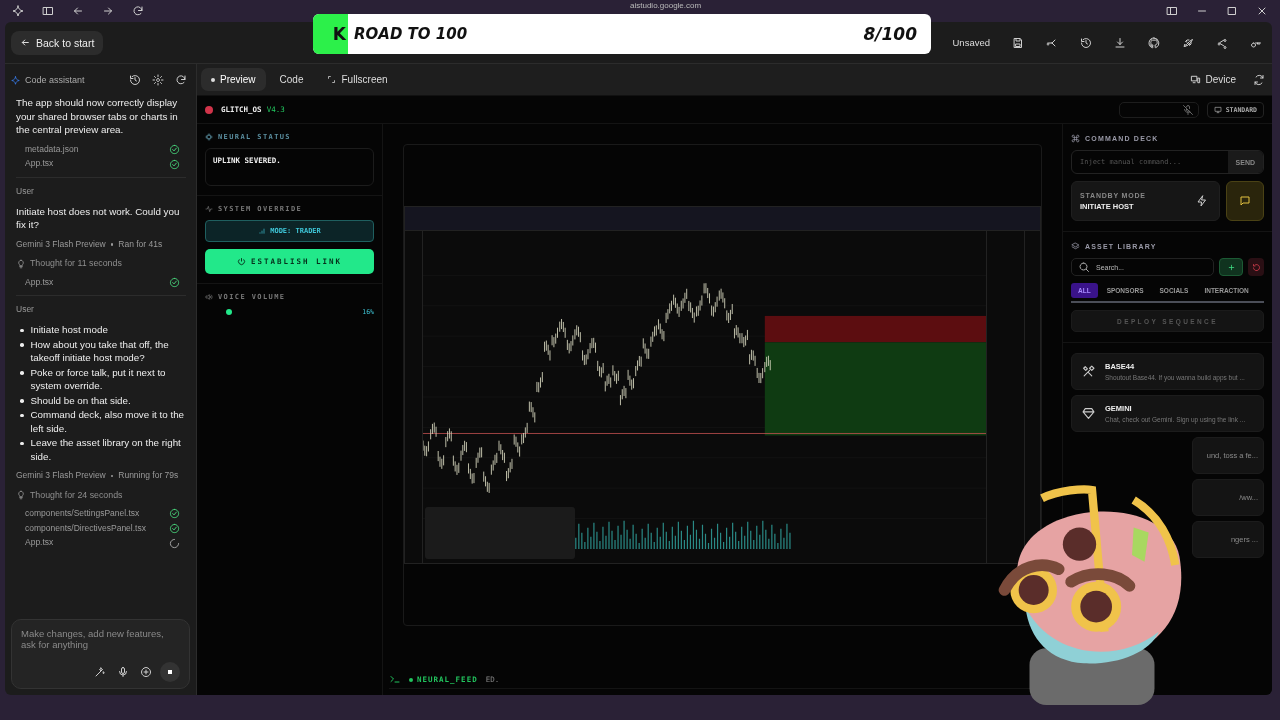 The image size is (1280, 720). Describe the element at coordinates (85, 528) in the screenshot. I see `file-name: components/DirectivesPanel.tsx` at that location.